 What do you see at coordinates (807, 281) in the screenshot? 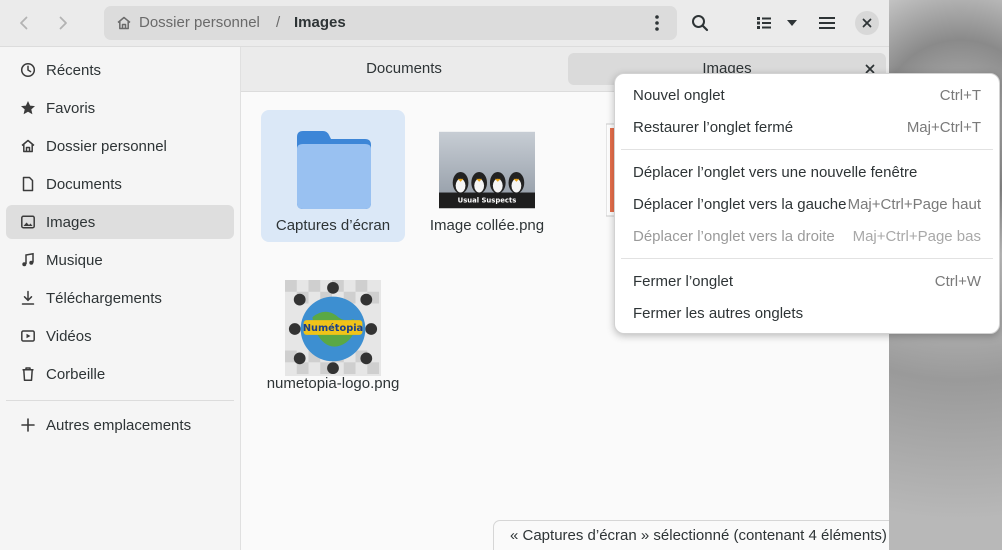
I see `menu-item-close-tab: Fermer l’onglet Ctrl+W` at bounding box center [807, 281].